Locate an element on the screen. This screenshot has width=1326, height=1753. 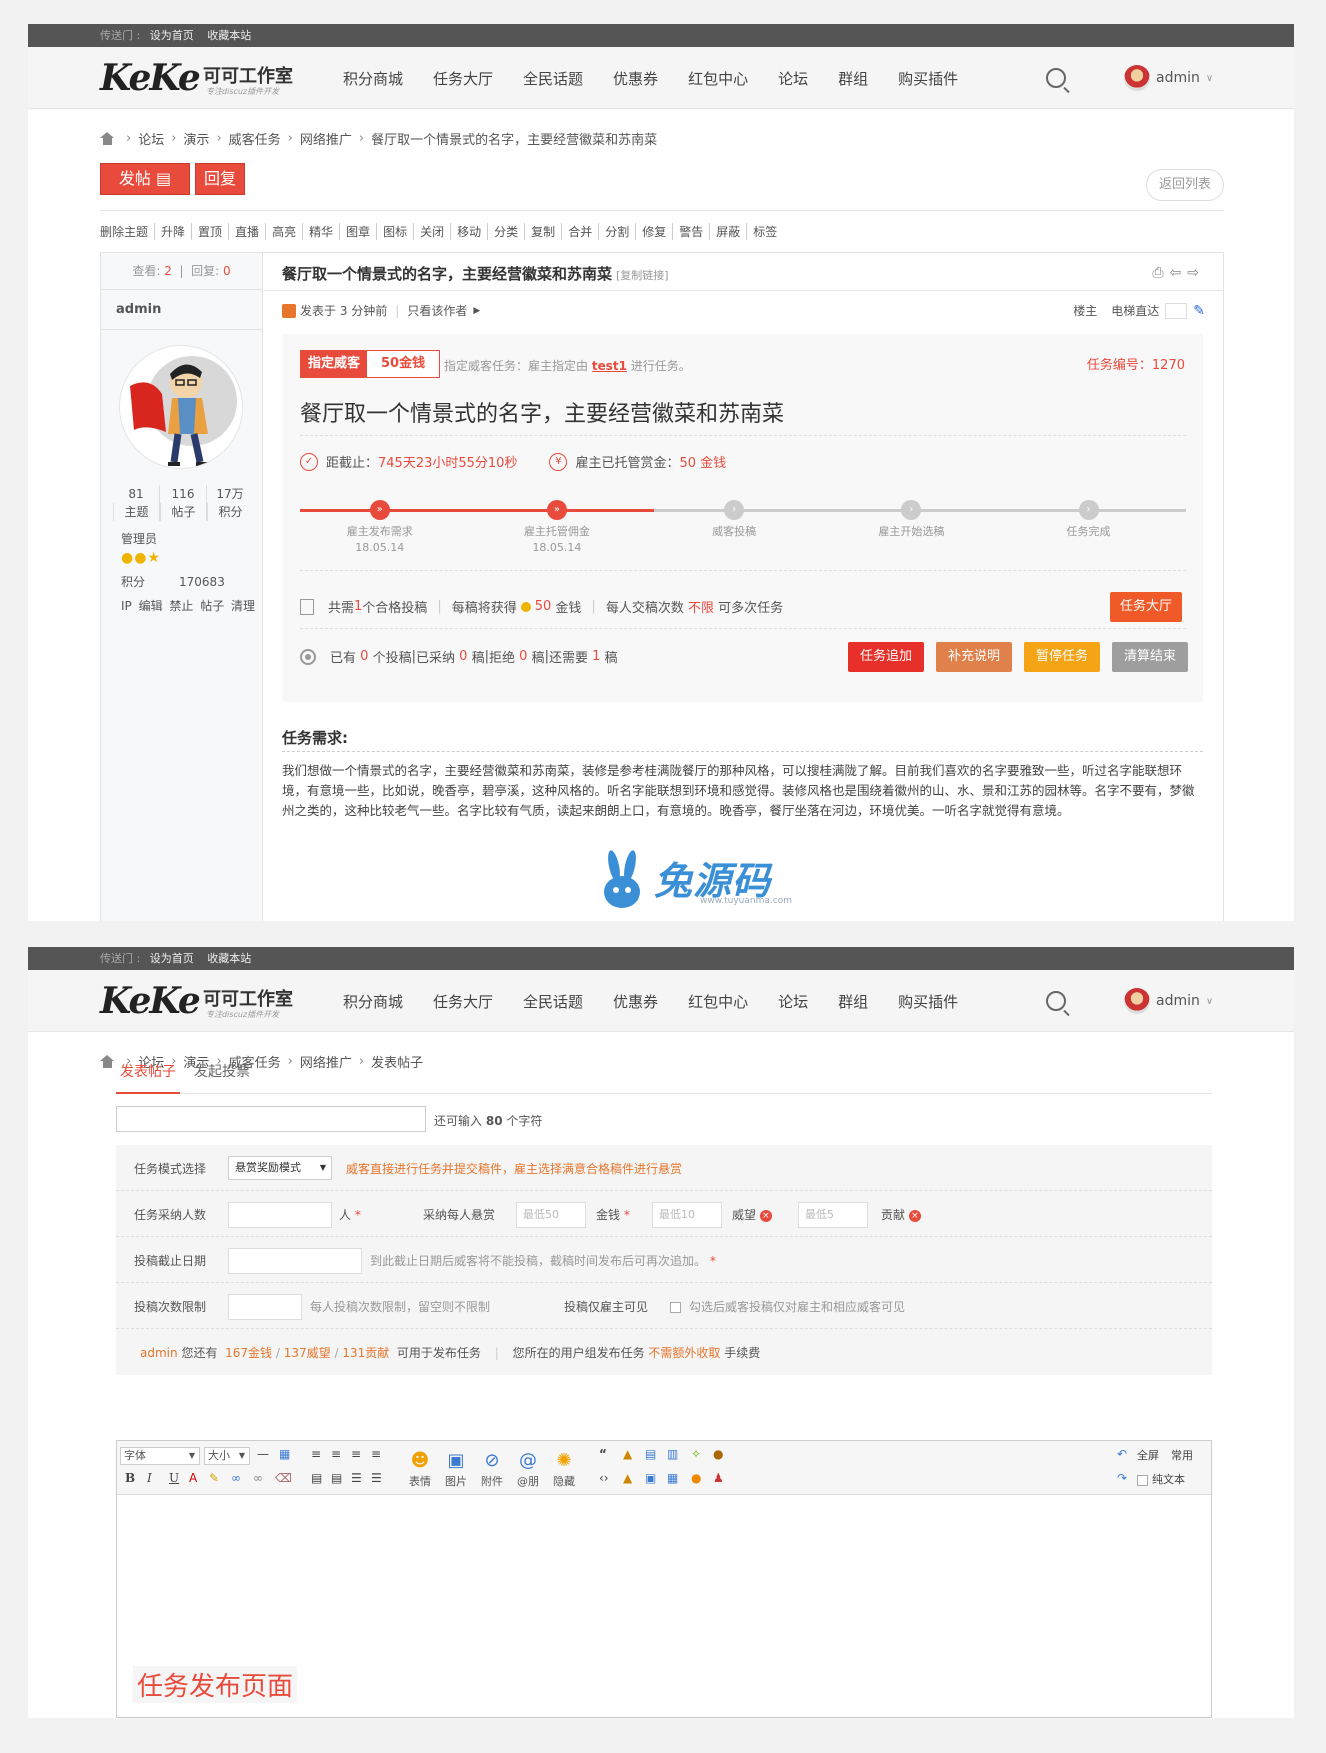
flash-icon: ▣ is located at coordinates (650, 1478).